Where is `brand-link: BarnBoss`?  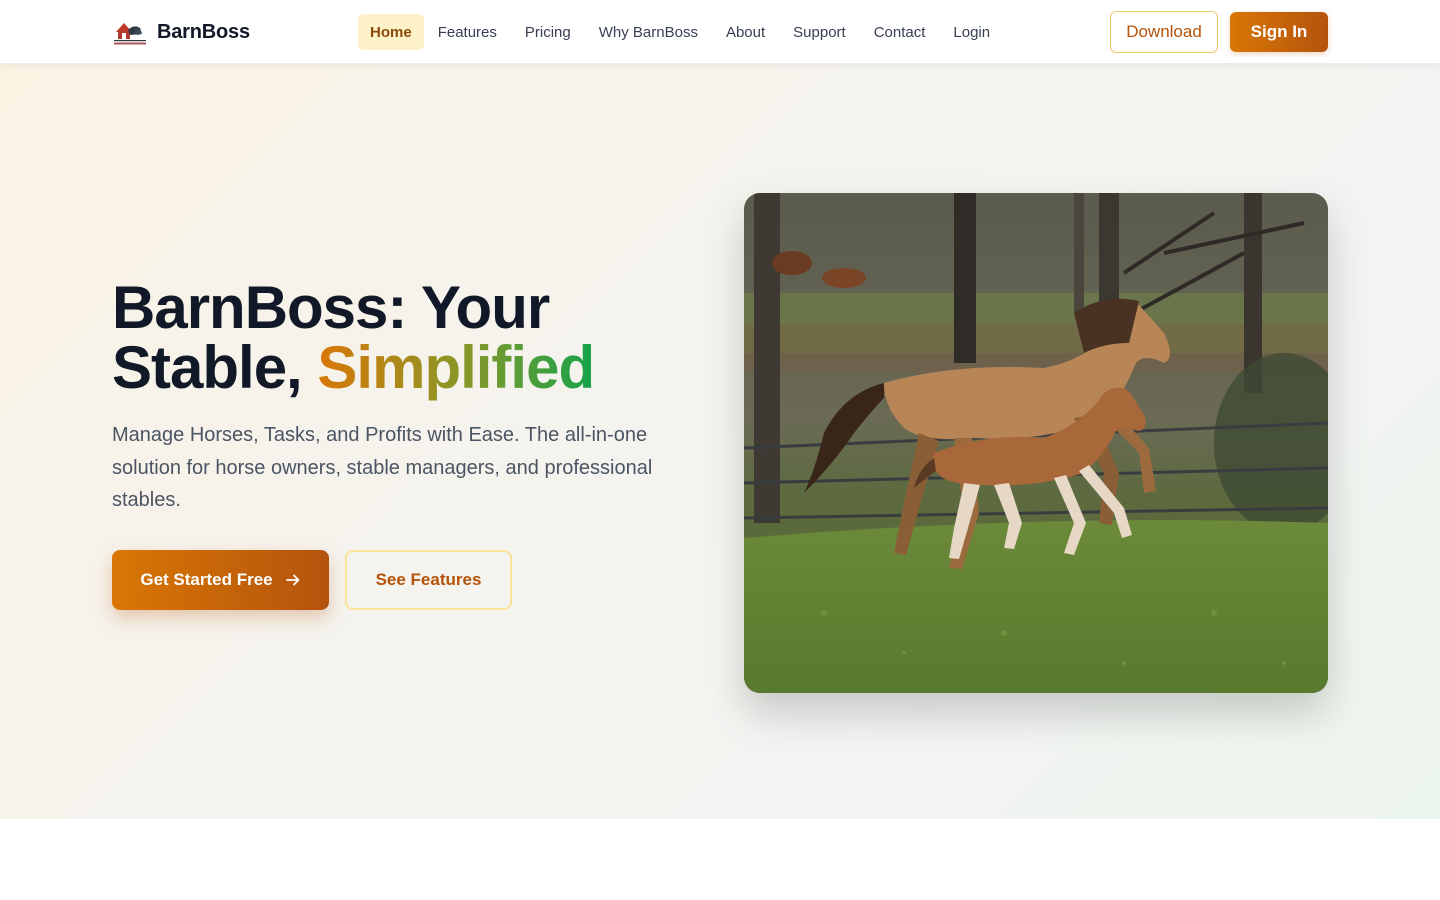
brand-link: BarnBoss is located at coordinates (181, 32).